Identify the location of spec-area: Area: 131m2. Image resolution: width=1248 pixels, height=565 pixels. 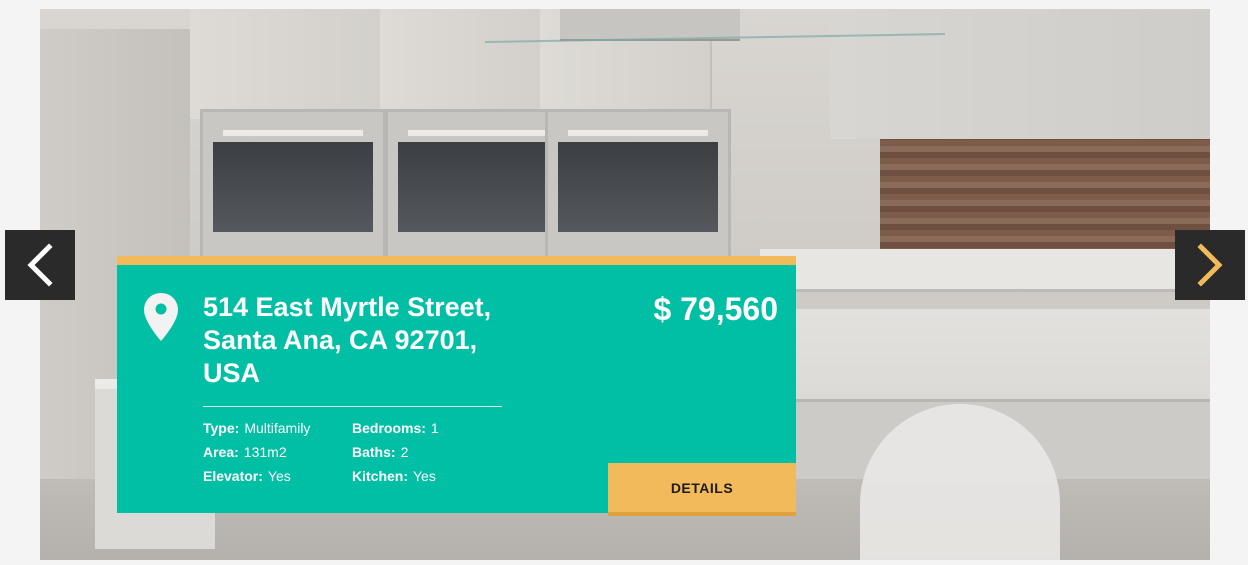
(245, 452).